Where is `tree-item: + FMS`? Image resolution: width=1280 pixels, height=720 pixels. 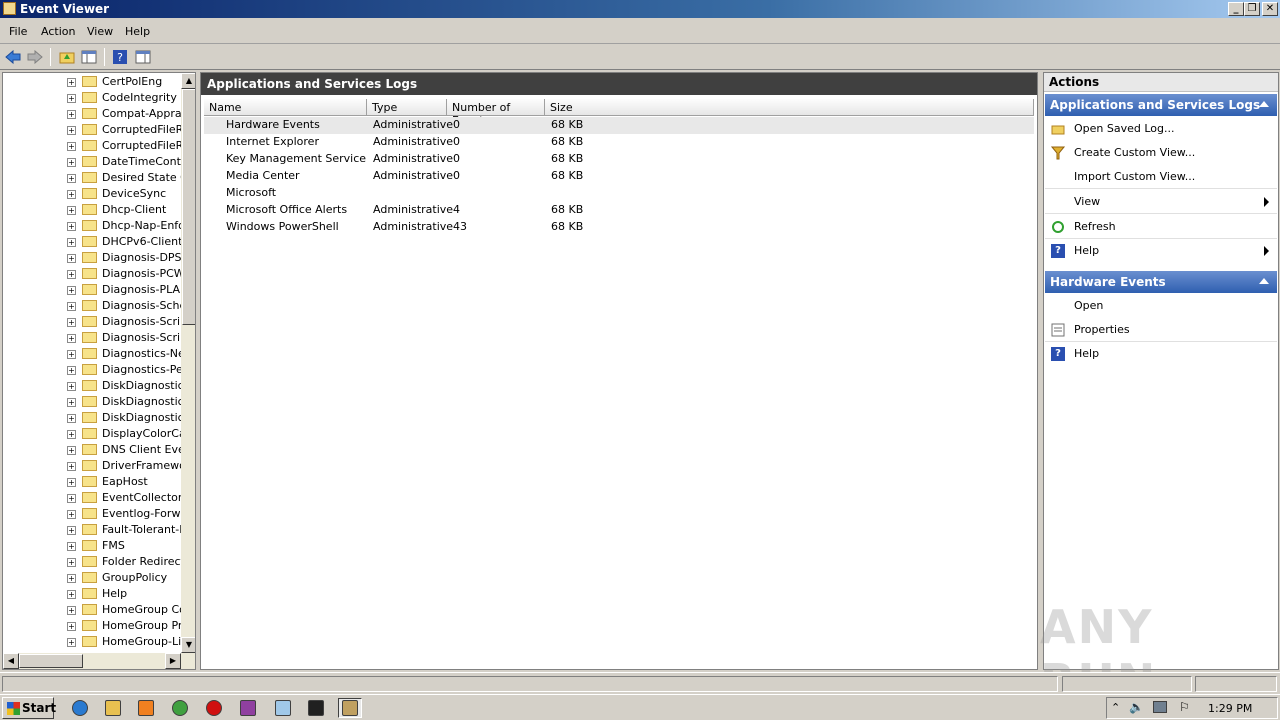
tree-item: + FMS is located at coordinates (92, 546).